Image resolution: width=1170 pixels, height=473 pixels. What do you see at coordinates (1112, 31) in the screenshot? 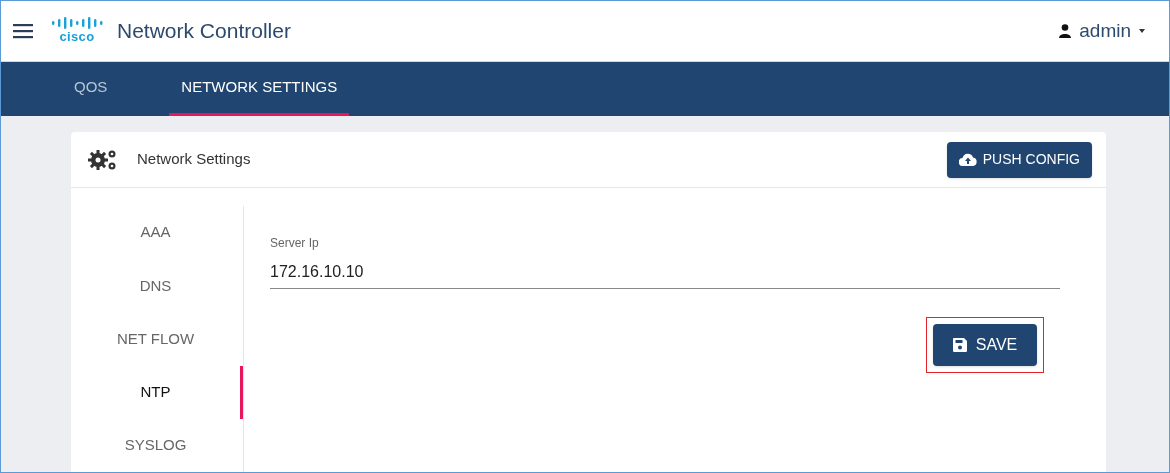
I see `user-menu: admin` at bounding box center [1112, 31].